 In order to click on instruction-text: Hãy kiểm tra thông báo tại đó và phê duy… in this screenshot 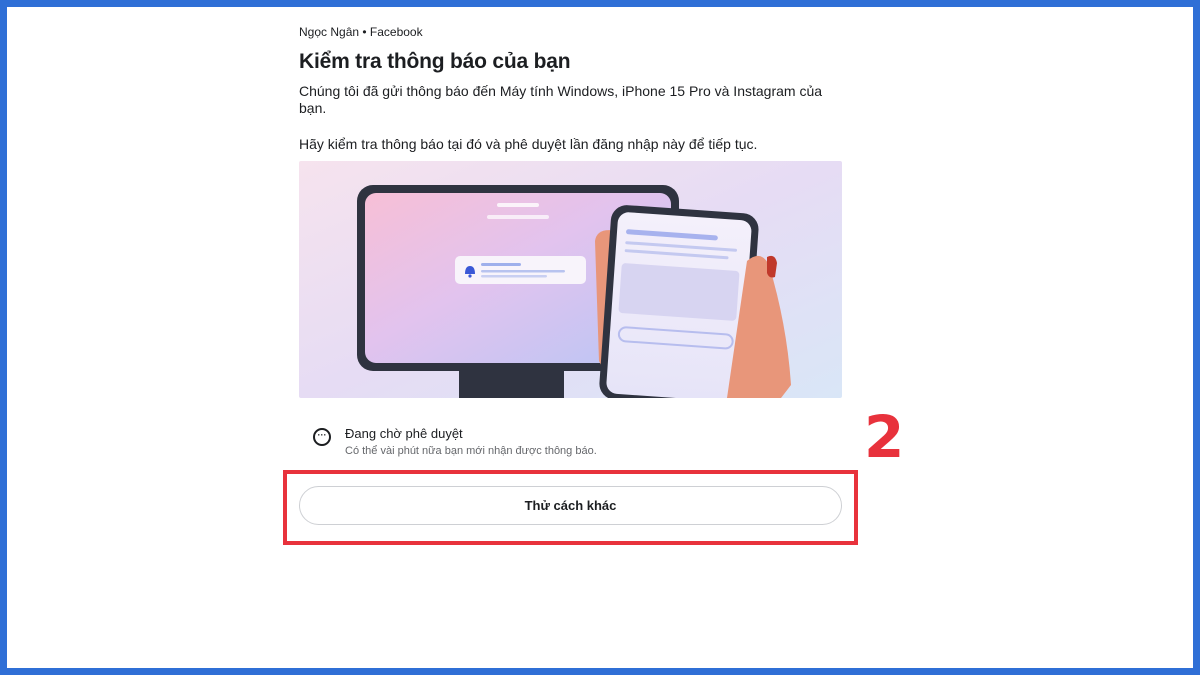, I will do `click(528, 144)`.